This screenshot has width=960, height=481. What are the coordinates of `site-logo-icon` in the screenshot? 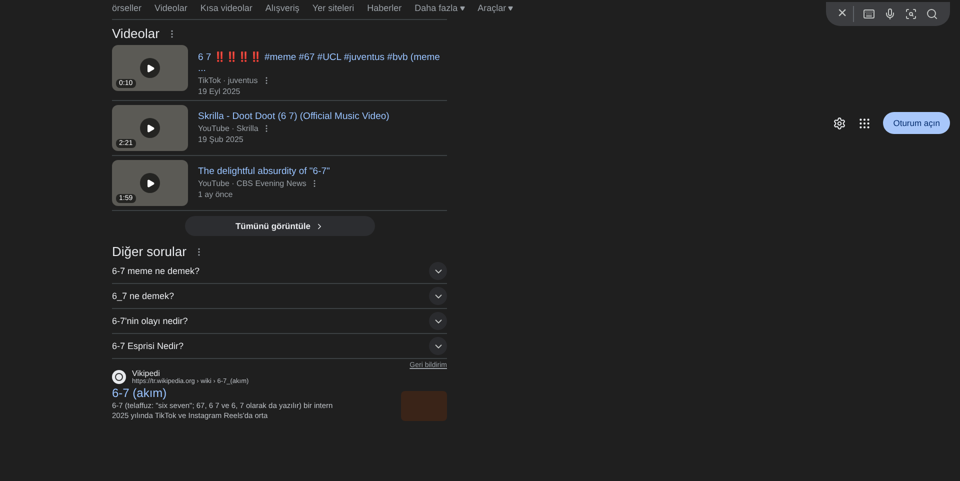 It's located at (119, 377).